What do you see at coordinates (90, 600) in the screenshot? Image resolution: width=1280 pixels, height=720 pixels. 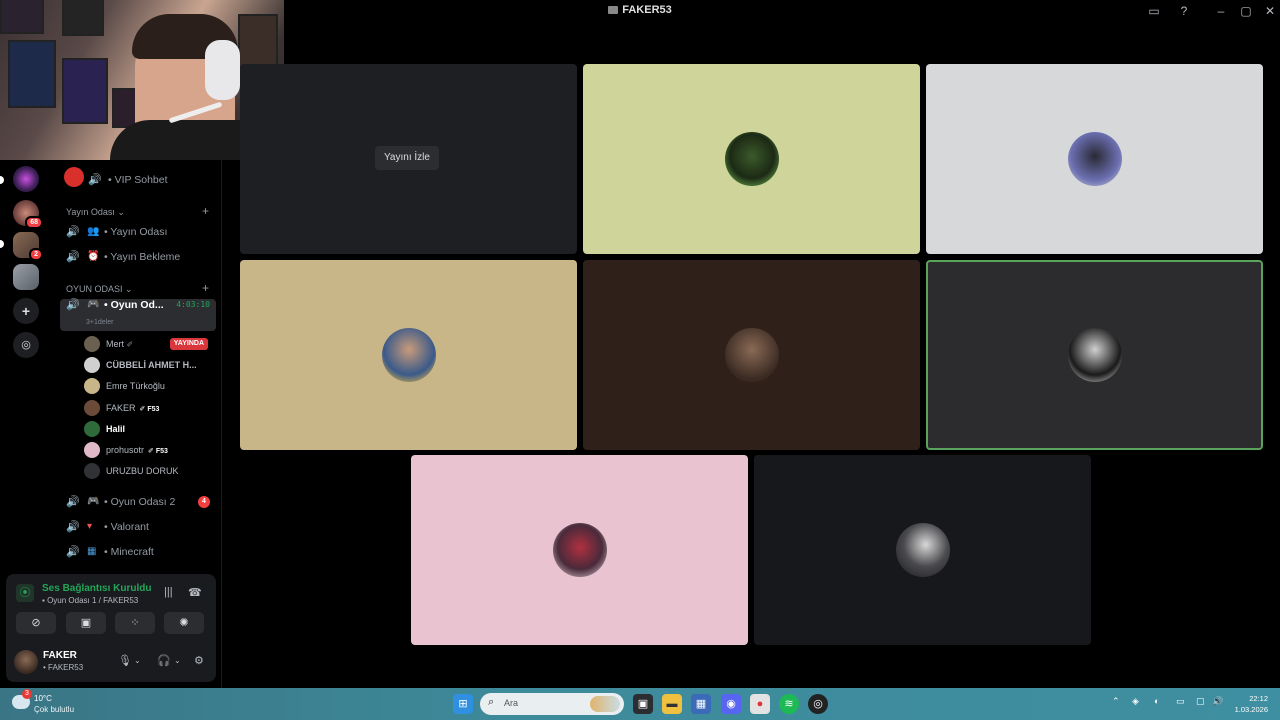 I see `voice-location: ▪ Oyun Odası 1 / FAKER53` at bounding box center [90, 600].